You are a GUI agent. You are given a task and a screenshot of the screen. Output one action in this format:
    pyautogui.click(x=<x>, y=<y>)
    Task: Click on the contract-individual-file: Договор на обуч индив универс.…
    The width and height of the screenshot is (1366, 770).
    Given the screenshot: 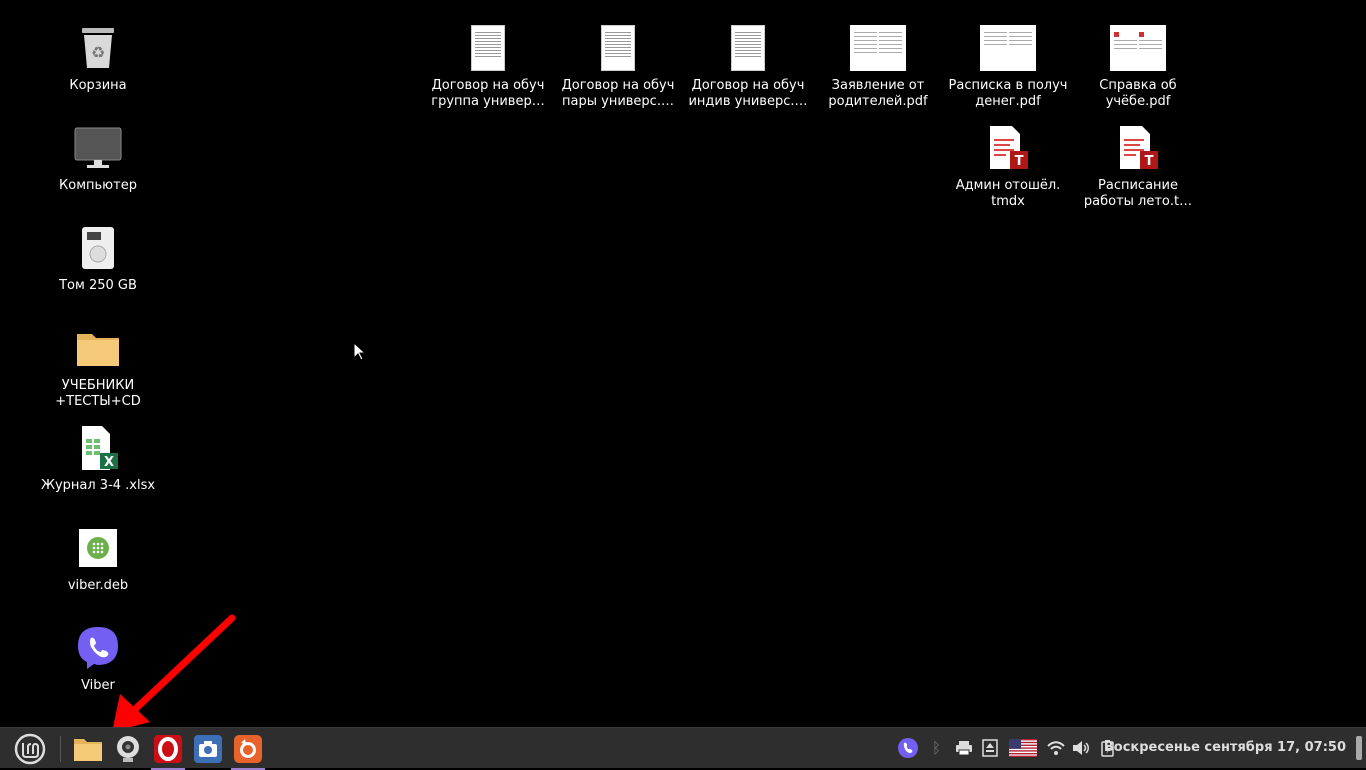 What is the action you would take?
    pyautogui.click(x=748, y=66)
    